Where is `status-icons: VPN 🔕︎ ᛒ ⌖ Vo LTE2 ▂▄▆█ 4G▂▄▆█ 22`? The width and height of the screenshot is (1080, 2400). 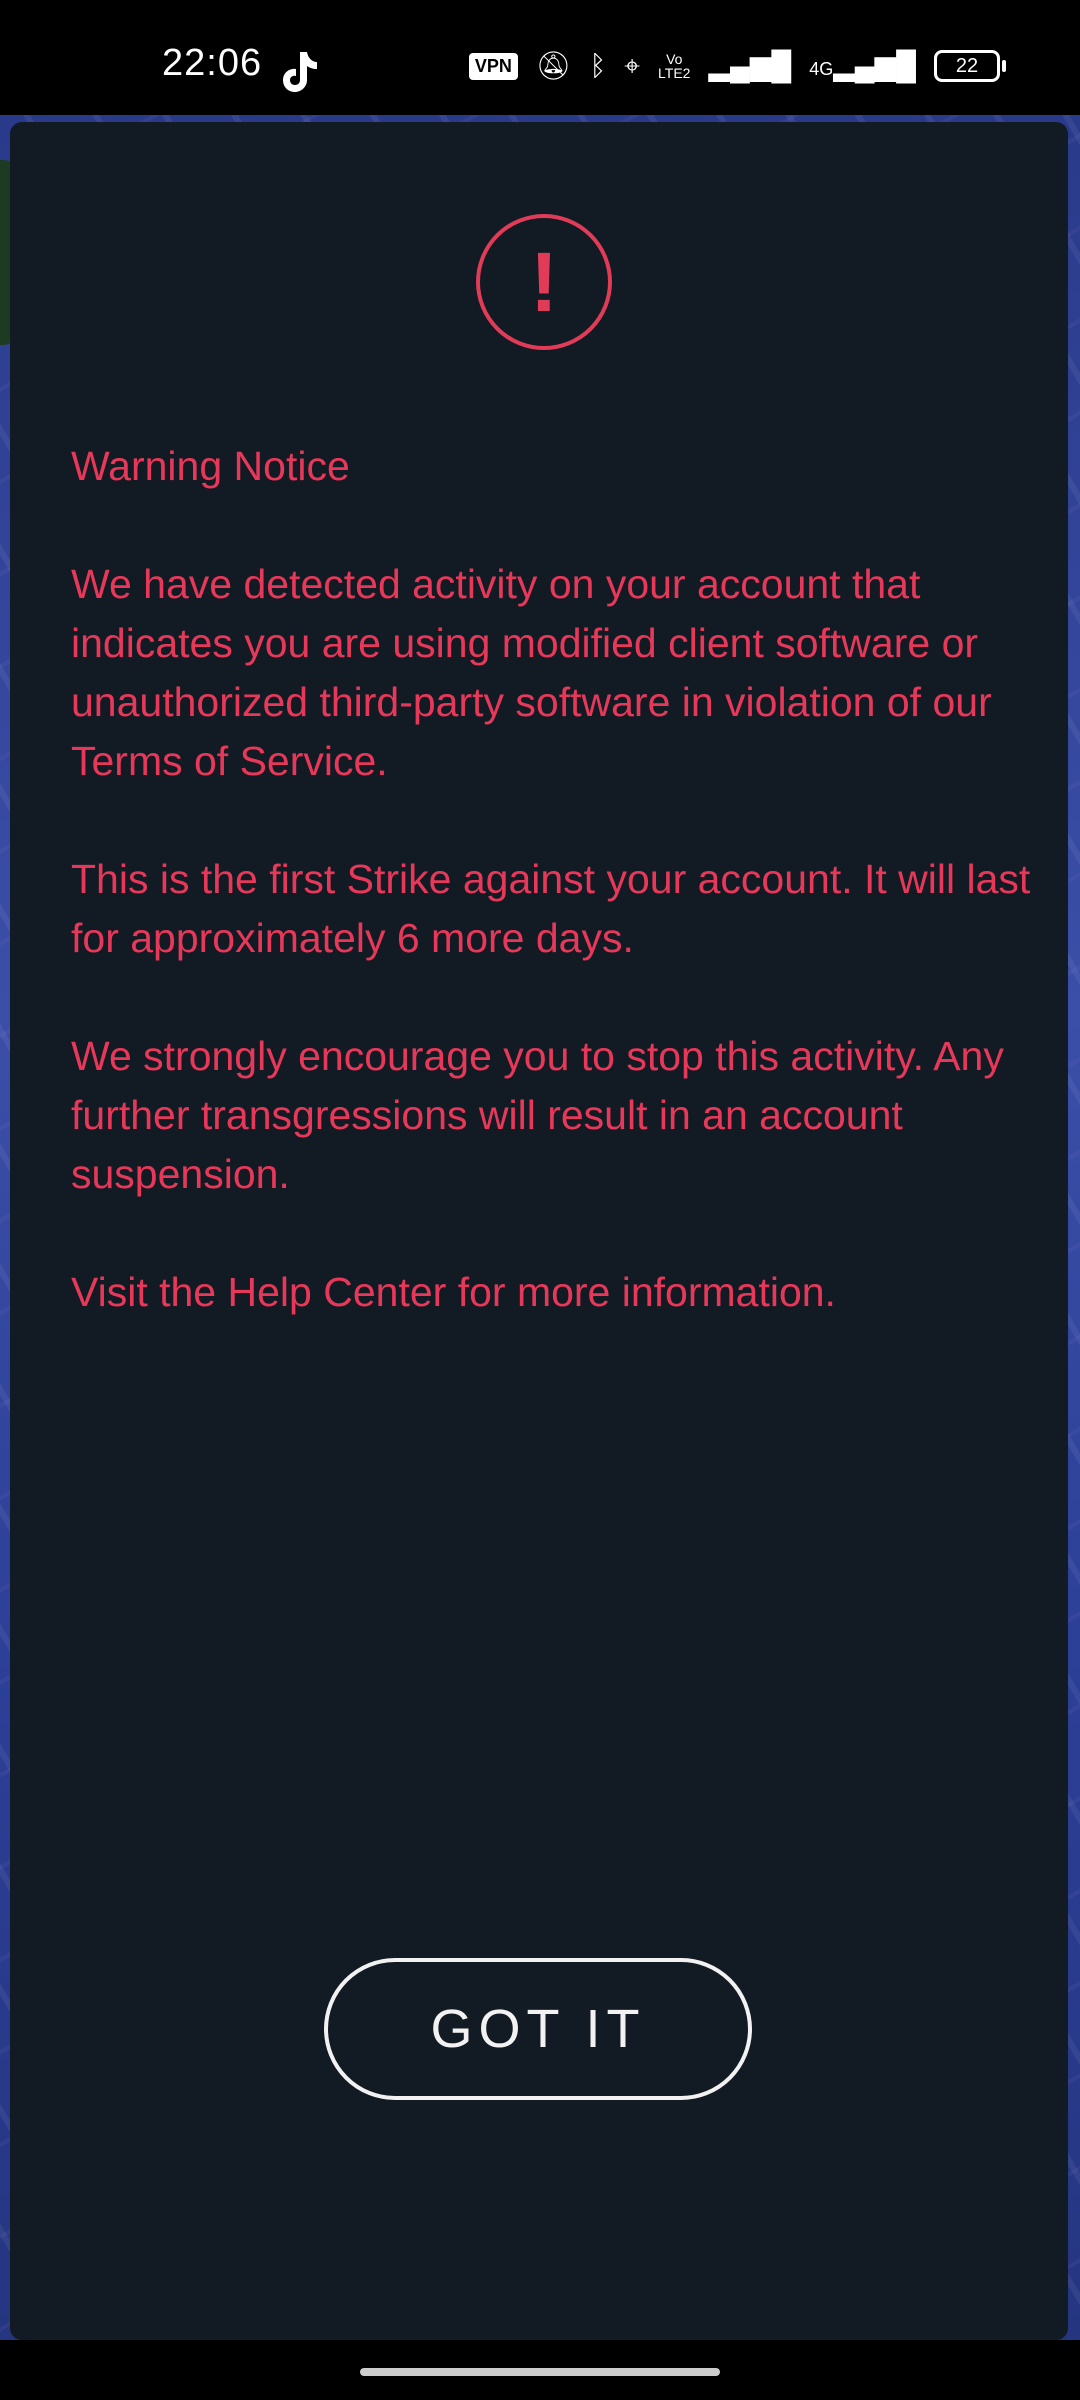
status-icons: VPN 🔕︎ ᛒ ⌖ Vo LTE2 ▂▄▆█ 4G▂▄▆█ 22 is located at coordinates (737, 66).